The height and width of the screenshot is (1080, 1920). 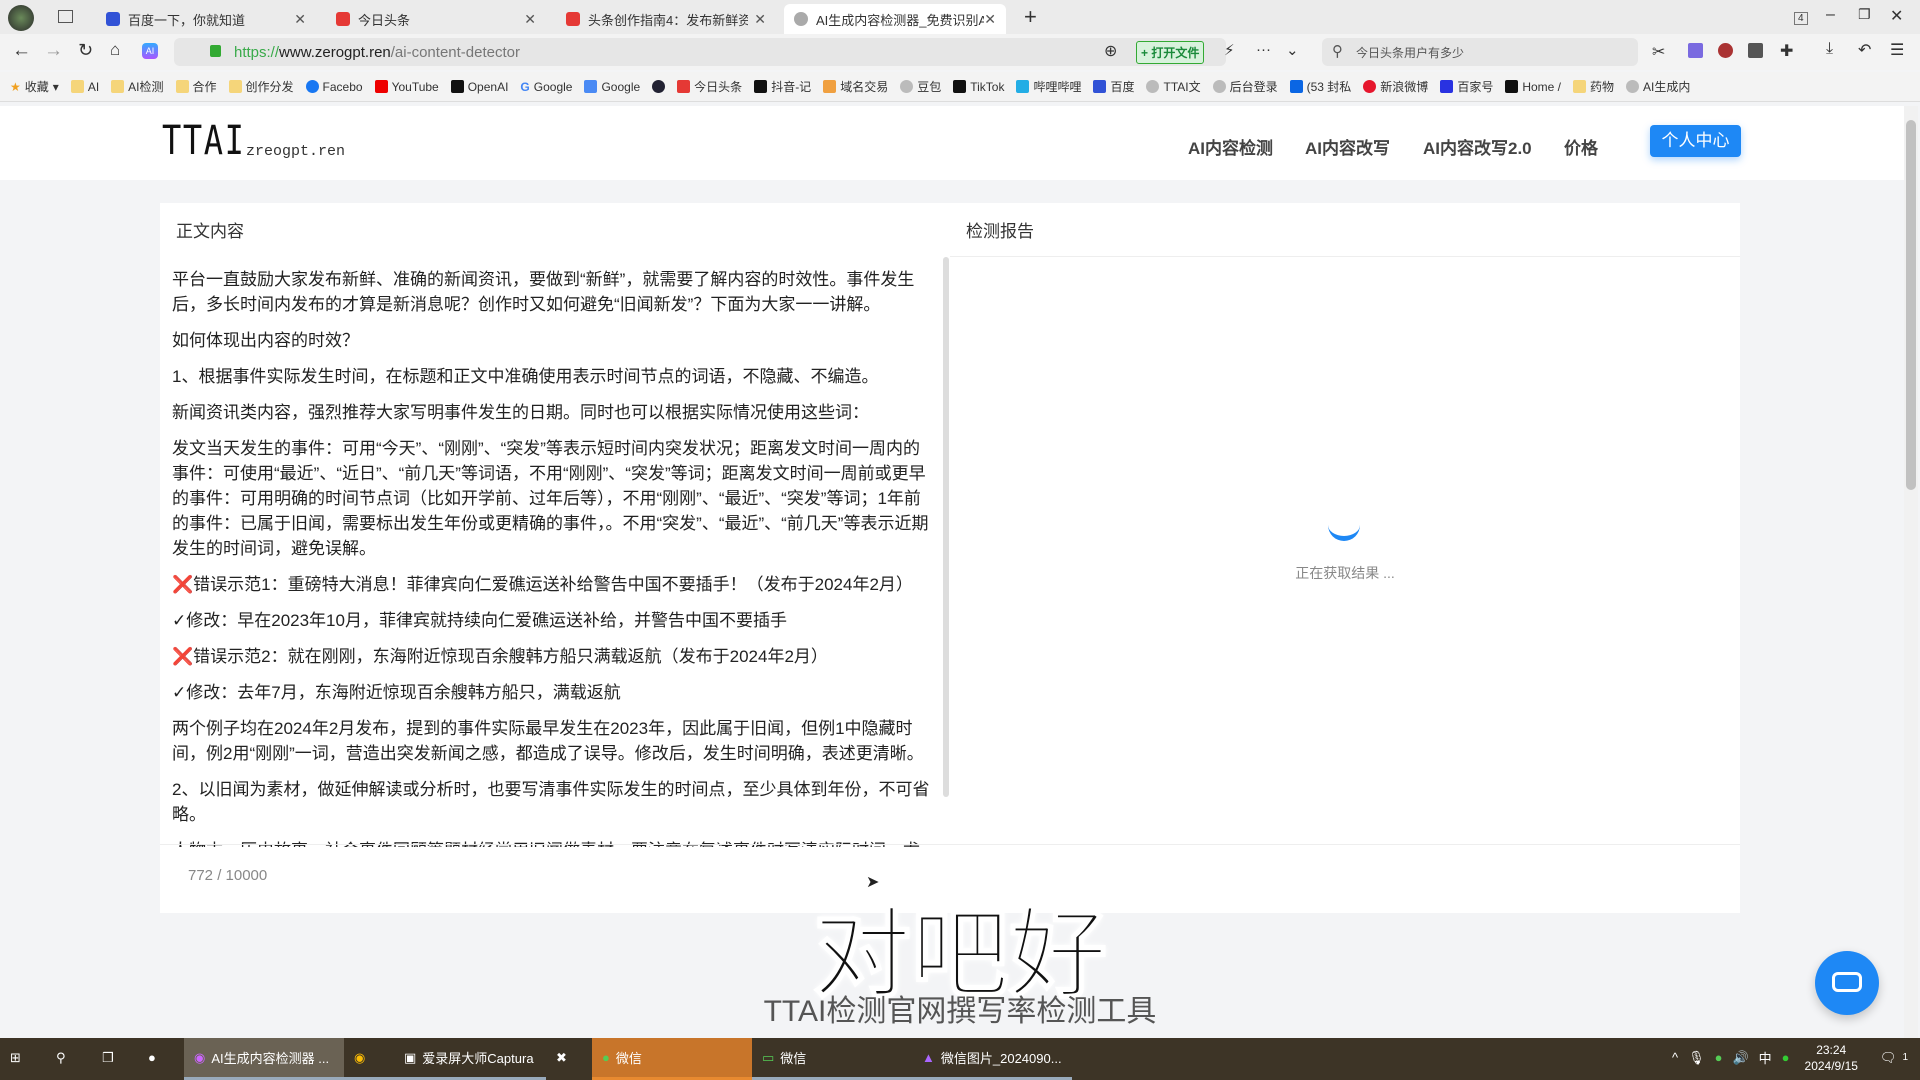 I want to click on bookmark-folder: 药物, so click(x=1593, y=86).